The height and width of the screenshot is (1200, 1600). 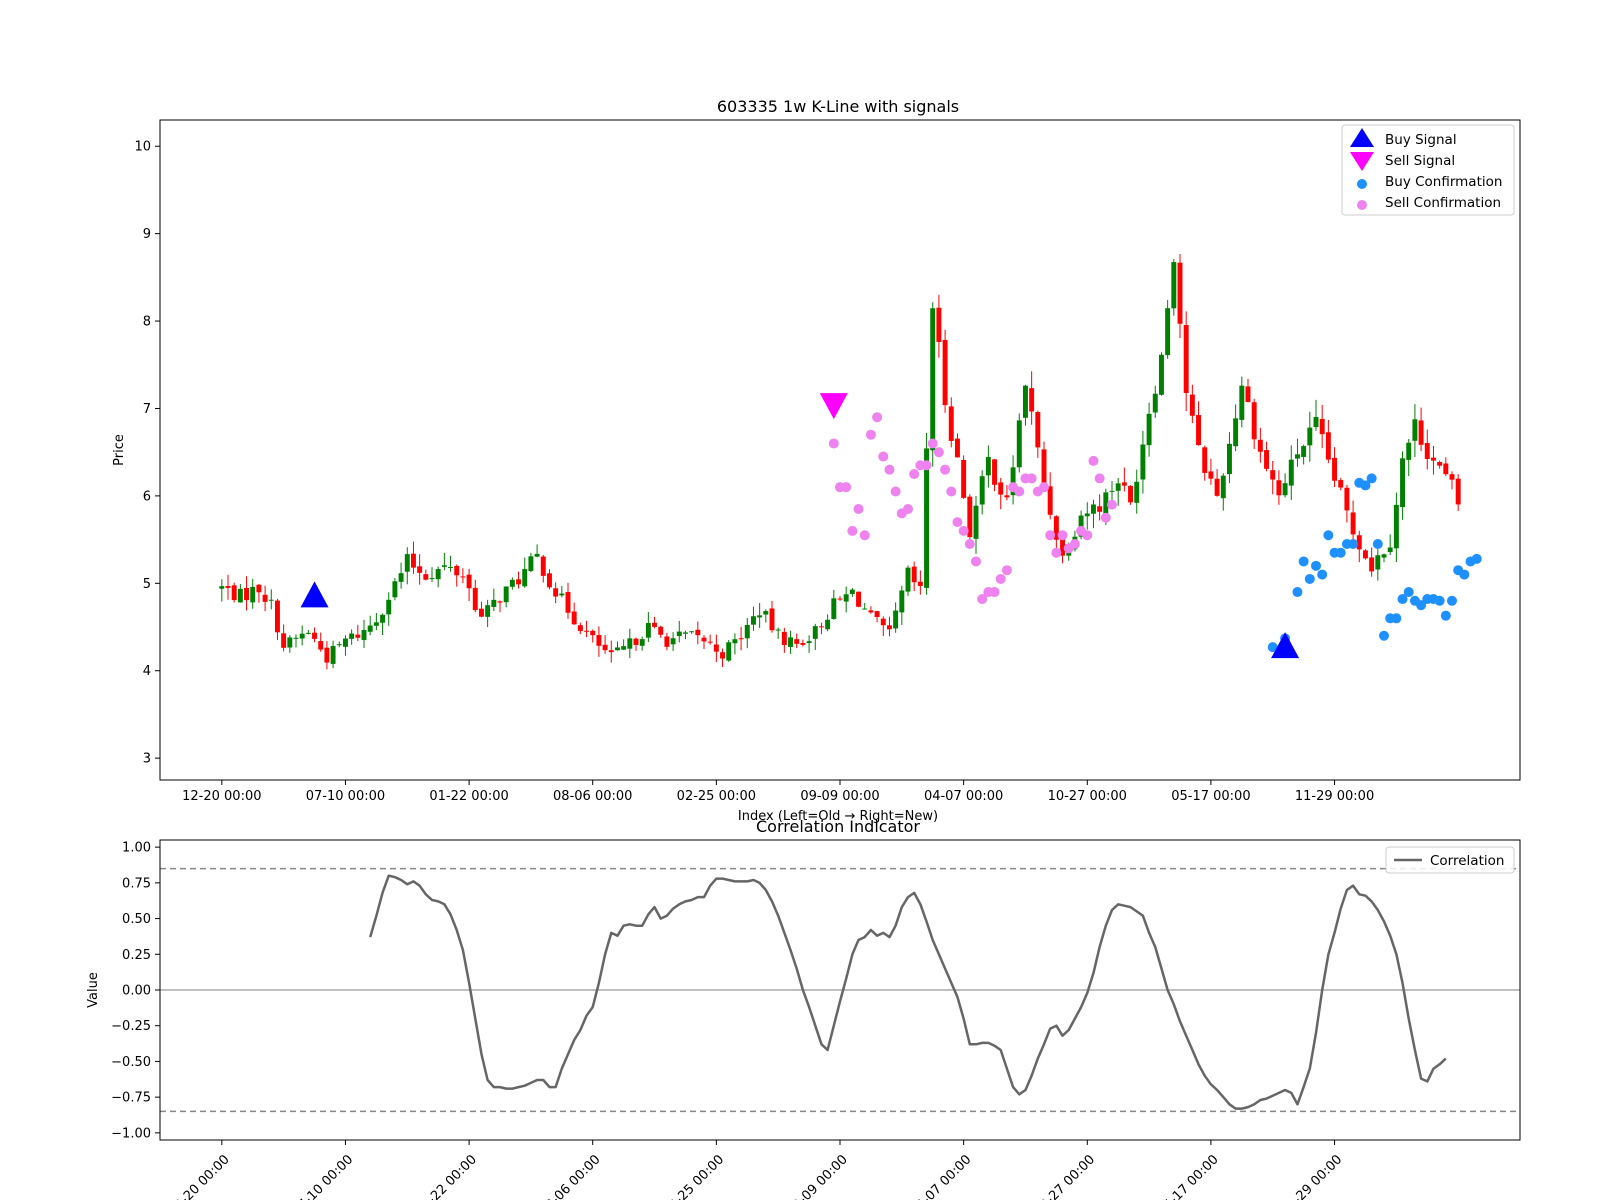 What do you see at coordinates (221, 796) in the screenshot?
I see `kline-x-tick-label: 12-20 00:00` at bounding box center [221, 796].